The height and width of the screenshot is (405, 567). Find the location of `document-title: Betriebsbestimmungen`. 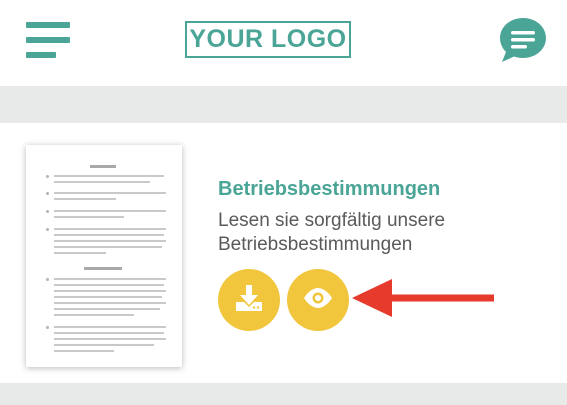

document-title: Betriebsbestimmungen is located at coordinates (329, 189).